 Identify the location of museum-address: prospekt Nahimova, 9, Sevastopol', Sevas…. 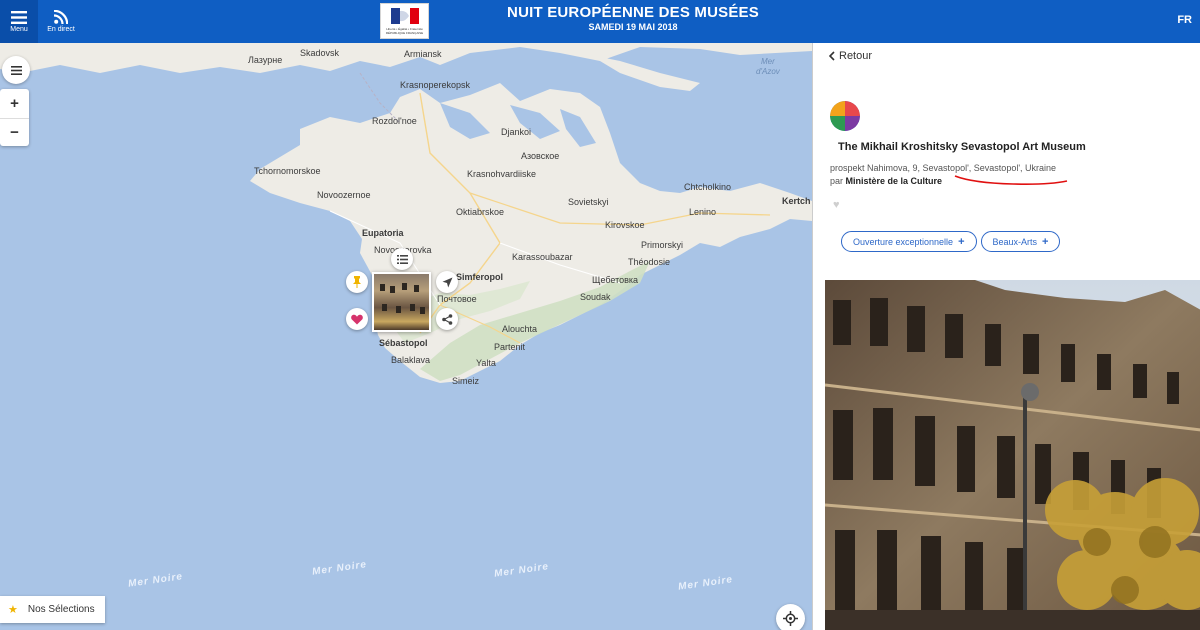
(943, 168).